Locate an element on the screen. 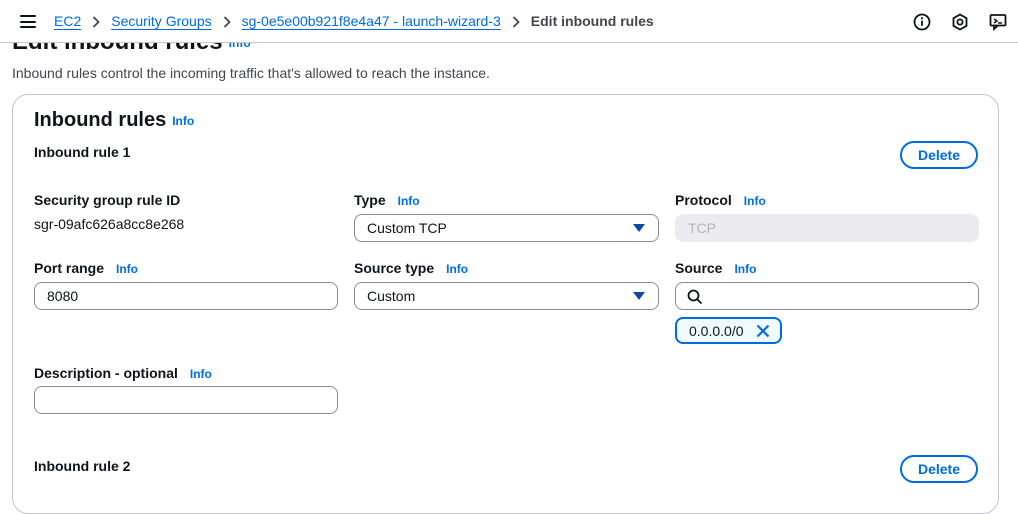 Image resolution: width=1018 pixels, height=514 pixels. search-icon is located at coordinates (695, 298).